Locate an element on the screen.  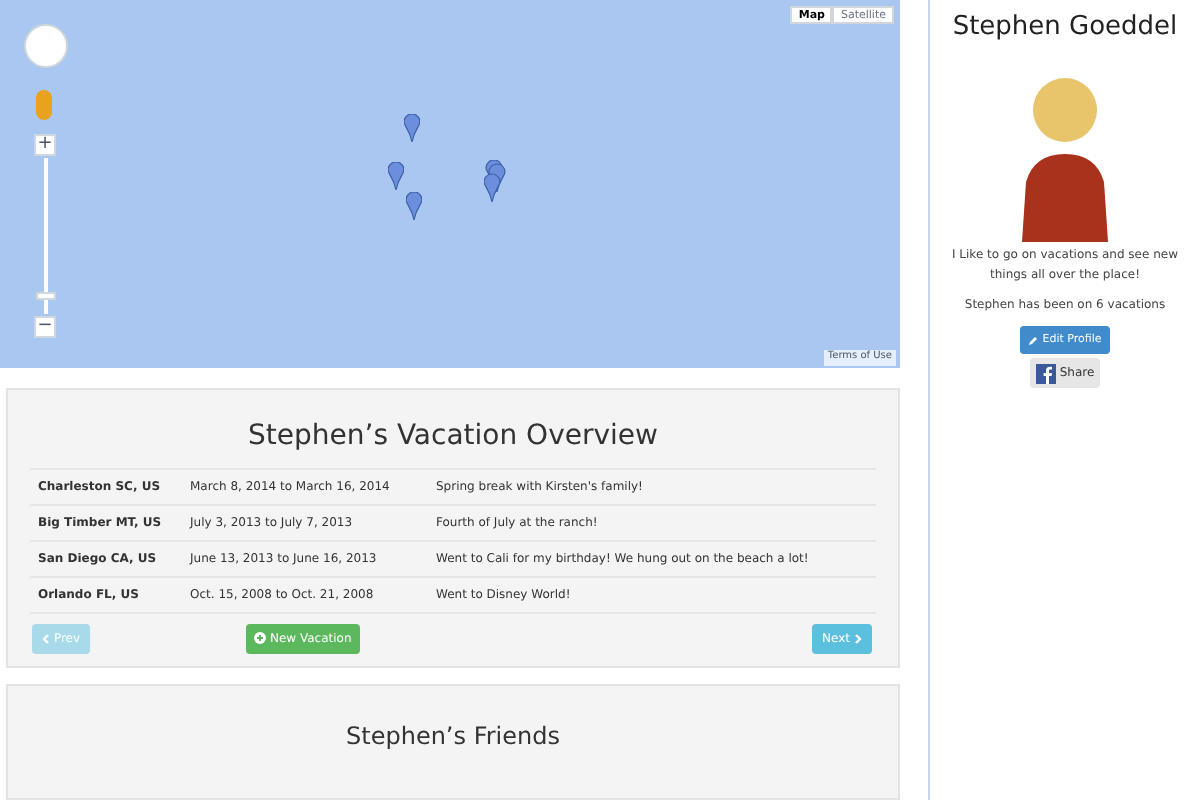
facebook-icon is located at coordinates (1045, 373).